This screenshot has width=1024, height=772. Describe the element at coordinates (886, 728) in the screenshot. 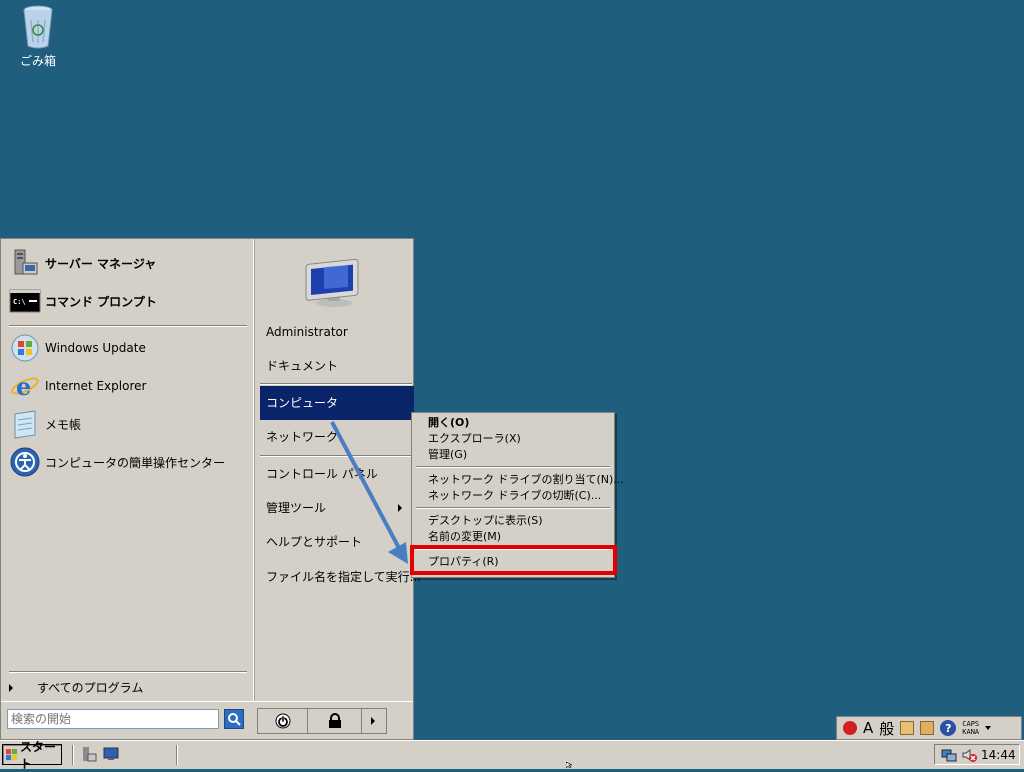

I see `ime-kanji-mode: 般` at that location.